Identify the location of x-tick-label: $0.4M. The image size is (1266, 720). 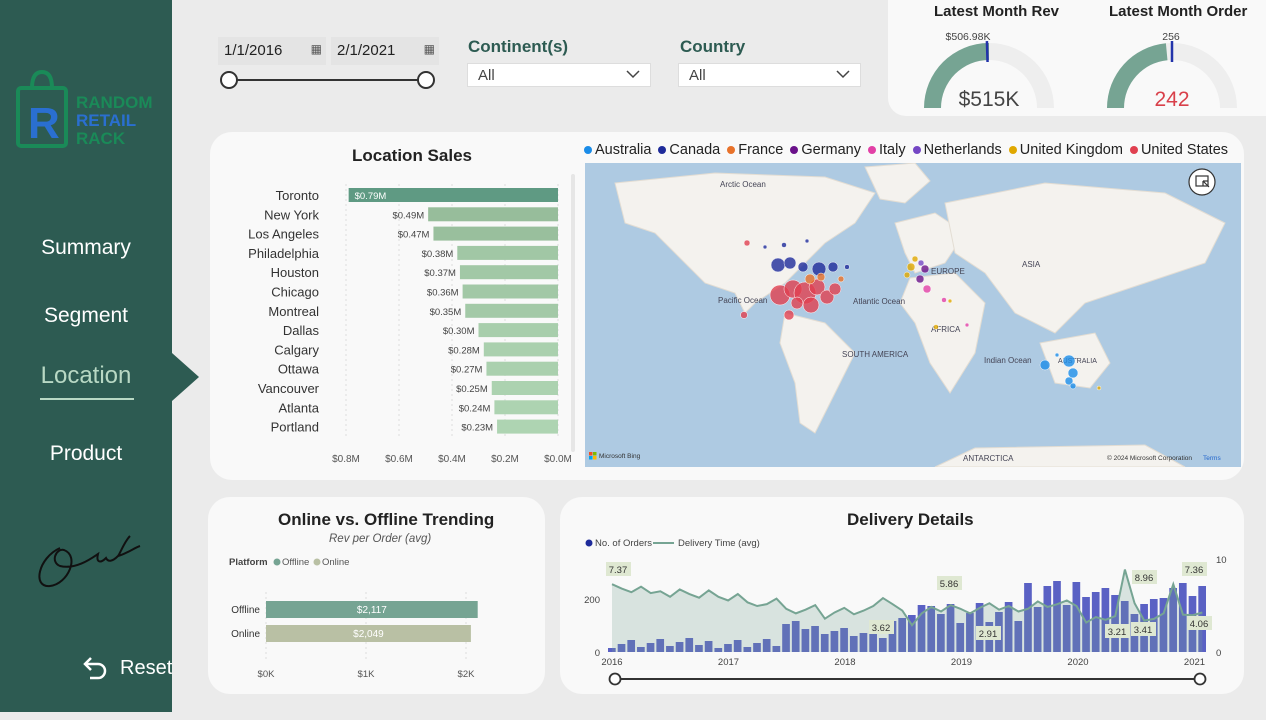
(452, 459).